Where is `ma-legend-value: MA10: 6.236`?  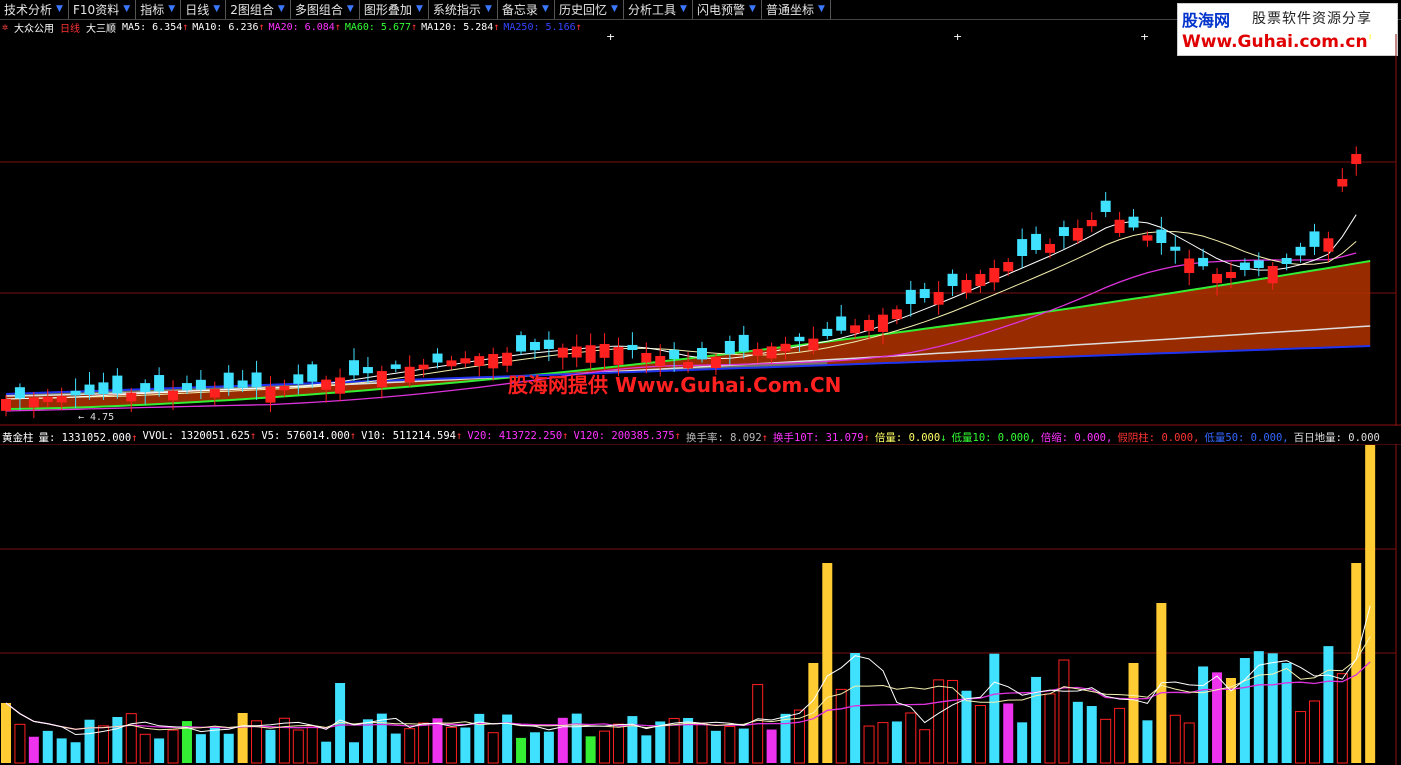
ma-legend-value: MA10: 6.236 is located at coordinates (225, 27).